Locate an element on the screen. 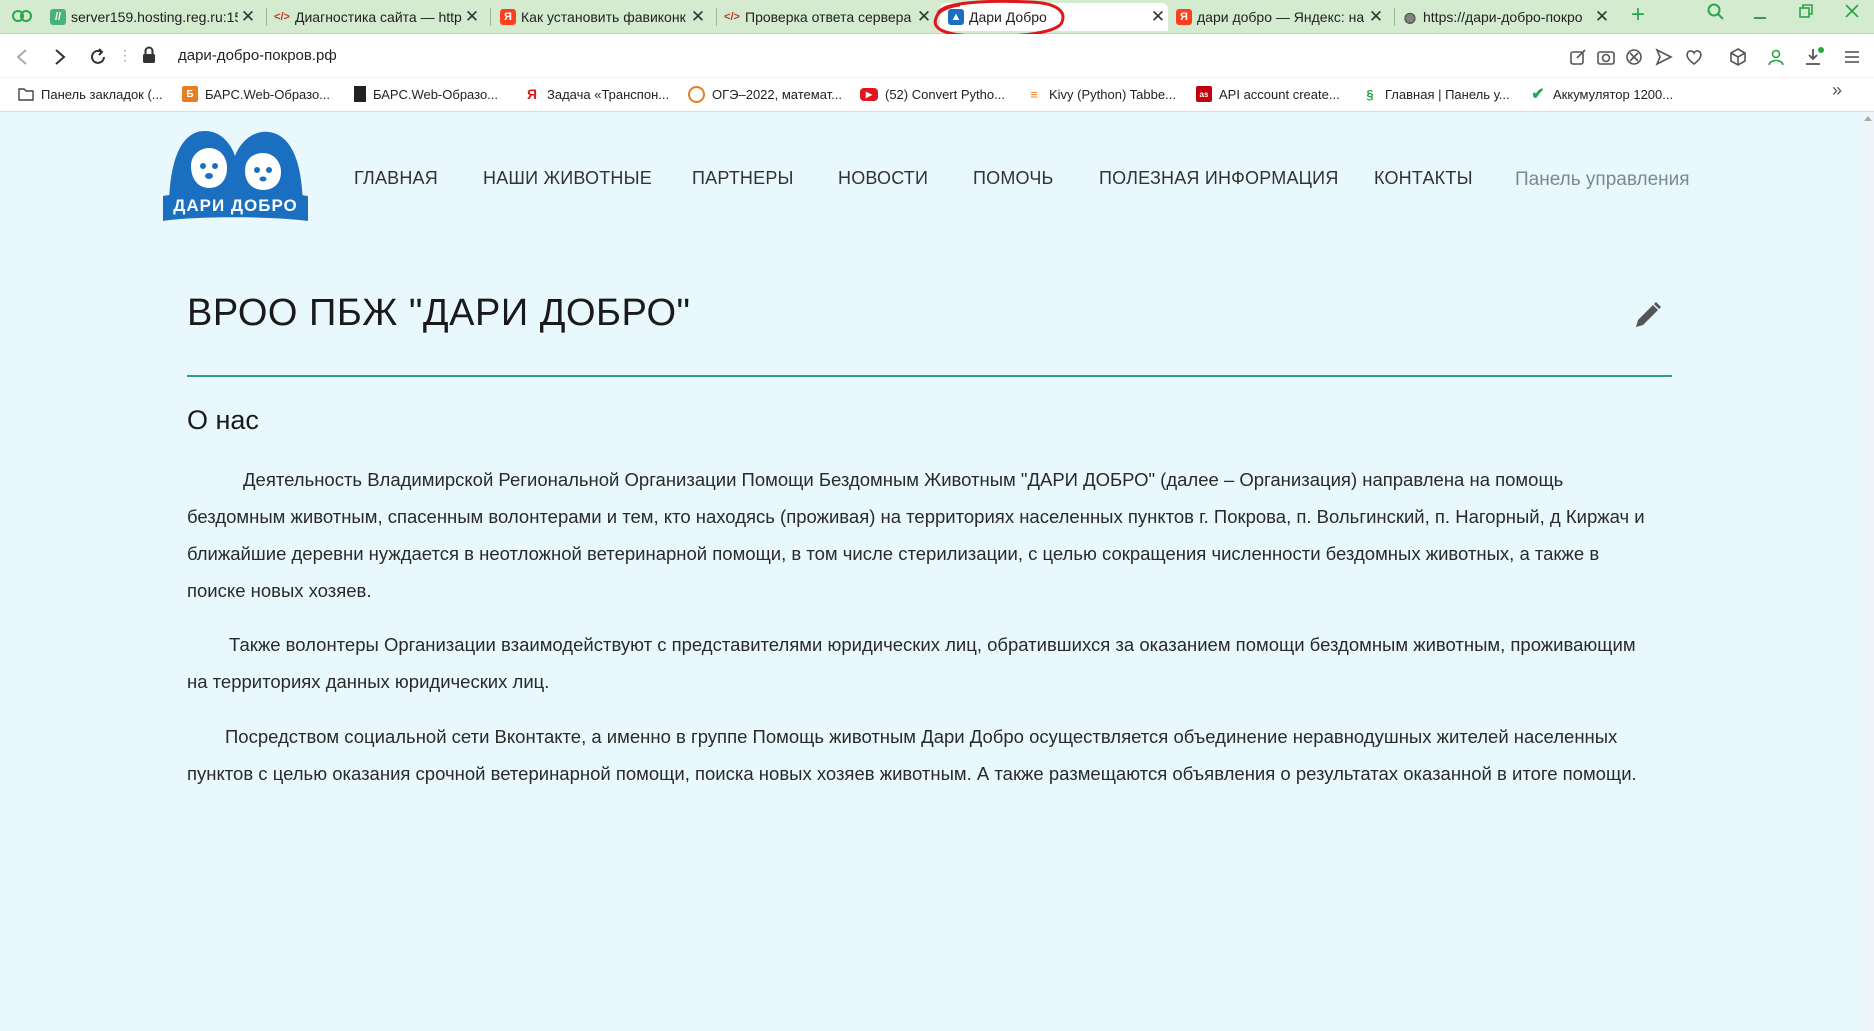  bars-icon: Б is located at coordinates (190, 94).